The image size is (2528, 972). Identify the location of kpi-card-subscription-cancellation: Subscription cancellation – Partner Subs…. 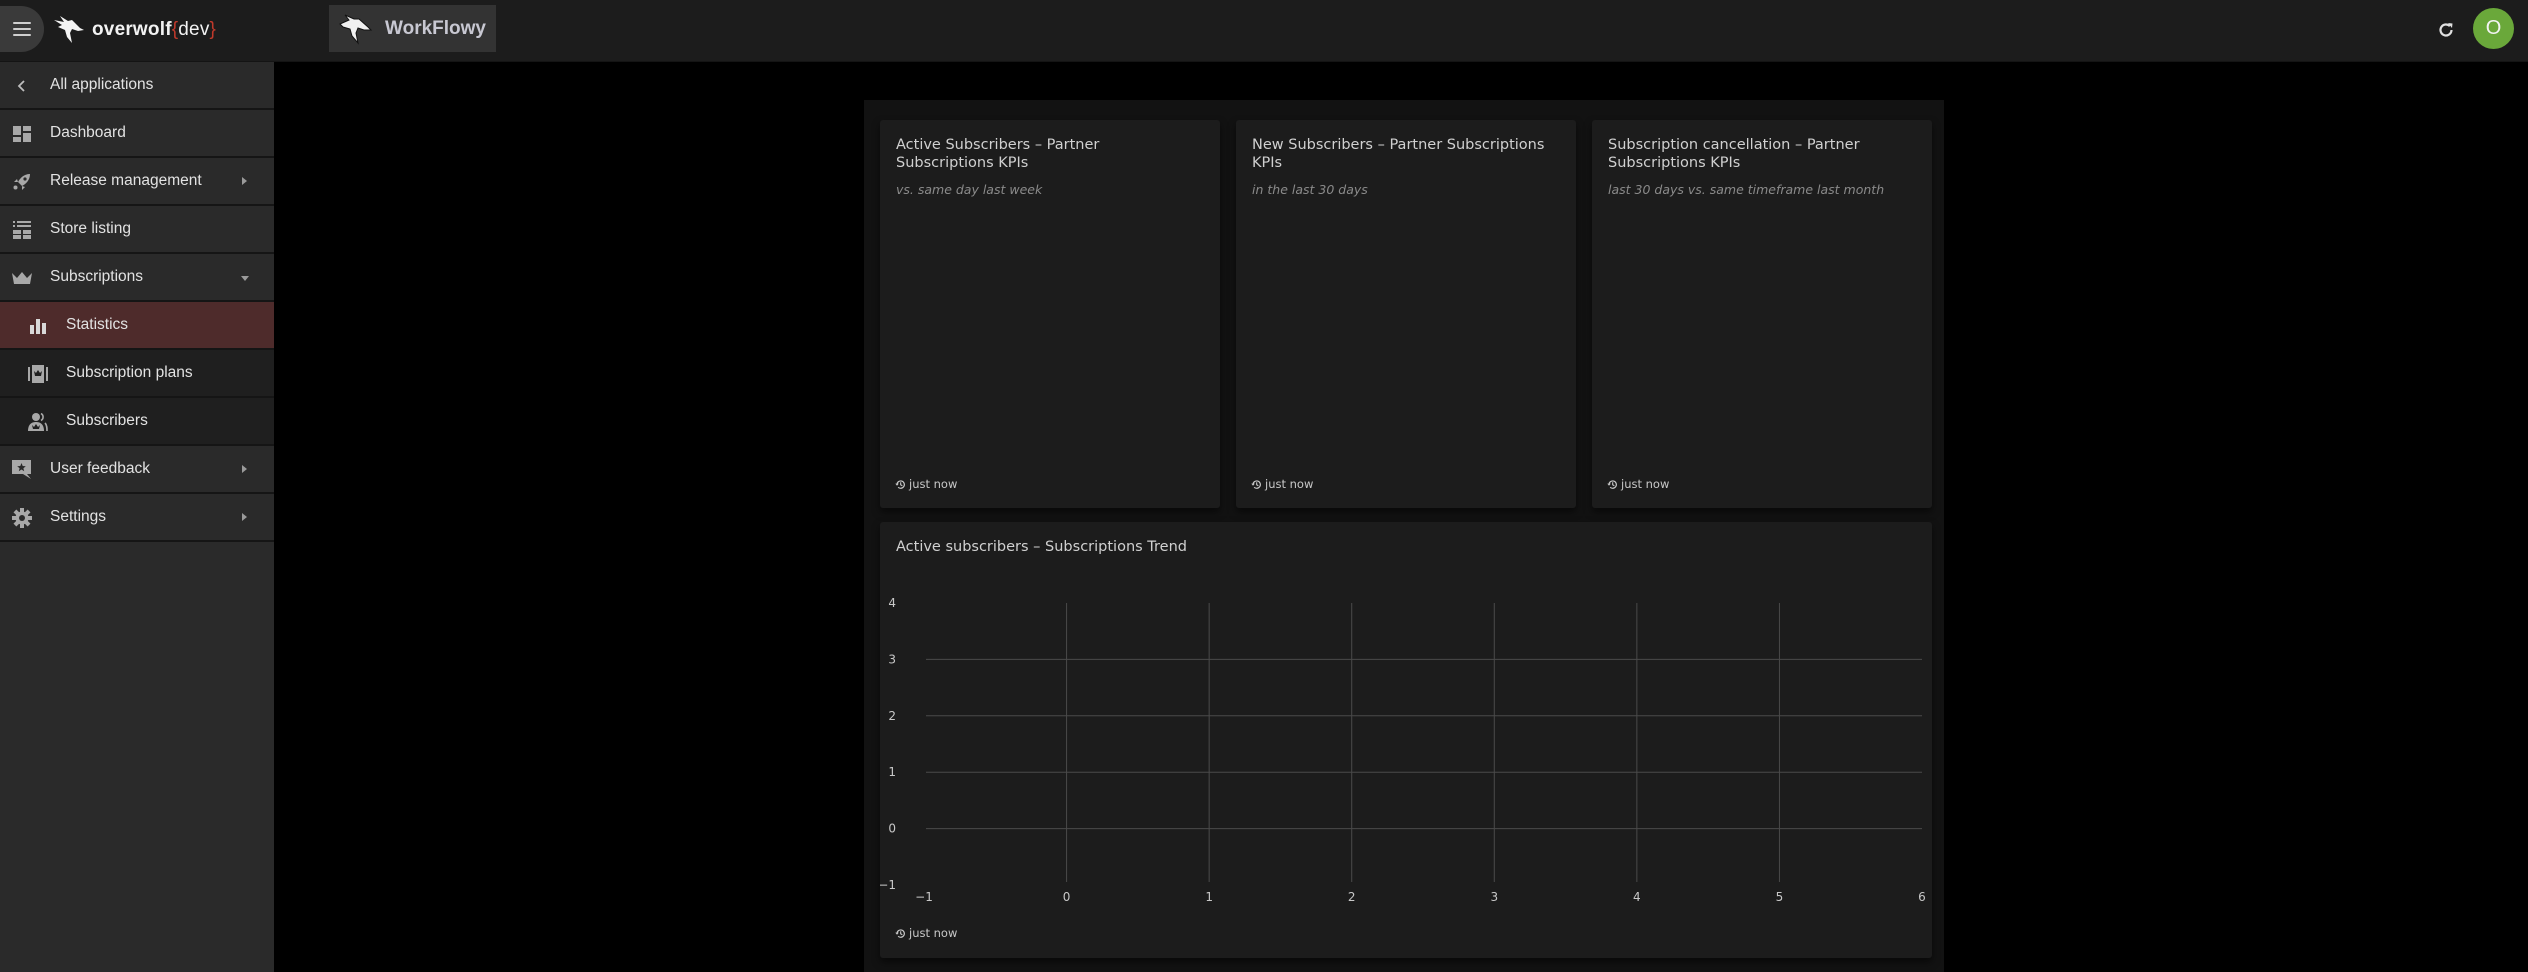
(1762, 314).